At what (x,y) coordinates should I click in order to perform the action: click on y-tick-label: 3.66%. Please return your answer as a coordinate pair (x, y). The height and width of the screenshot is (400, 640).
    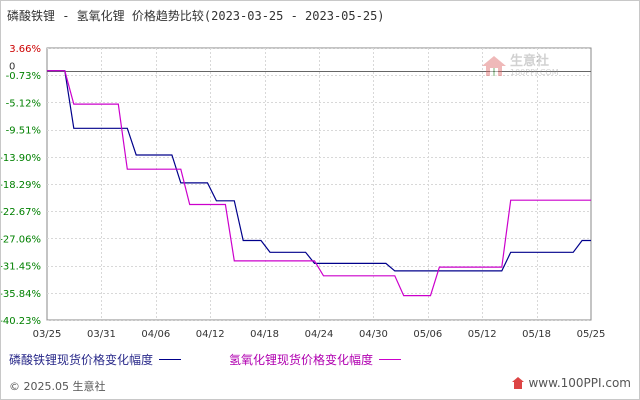
    Looking at the image, I should click on (25, 49).